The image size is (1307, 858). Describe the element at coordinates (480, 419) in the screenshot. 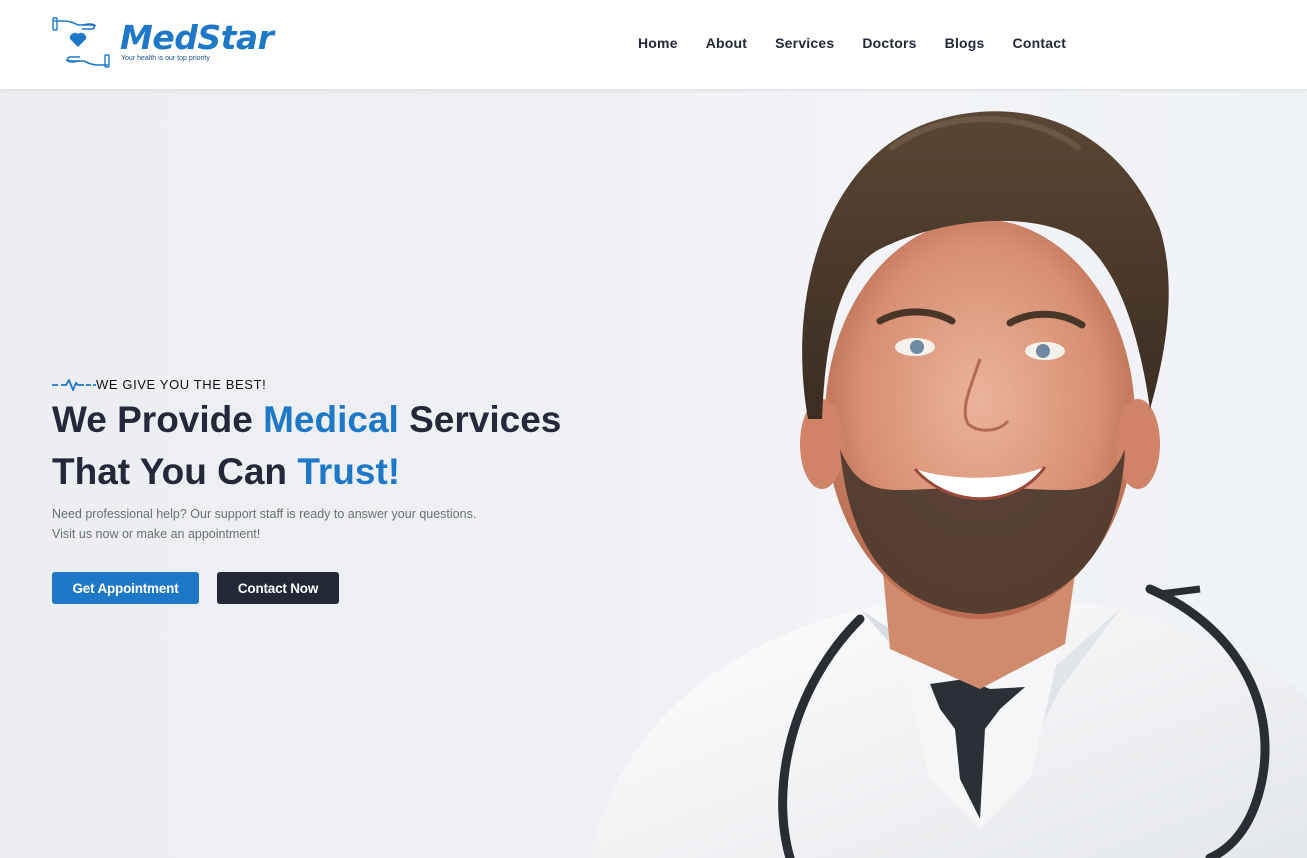

I see `headline-text: Services` at that location.